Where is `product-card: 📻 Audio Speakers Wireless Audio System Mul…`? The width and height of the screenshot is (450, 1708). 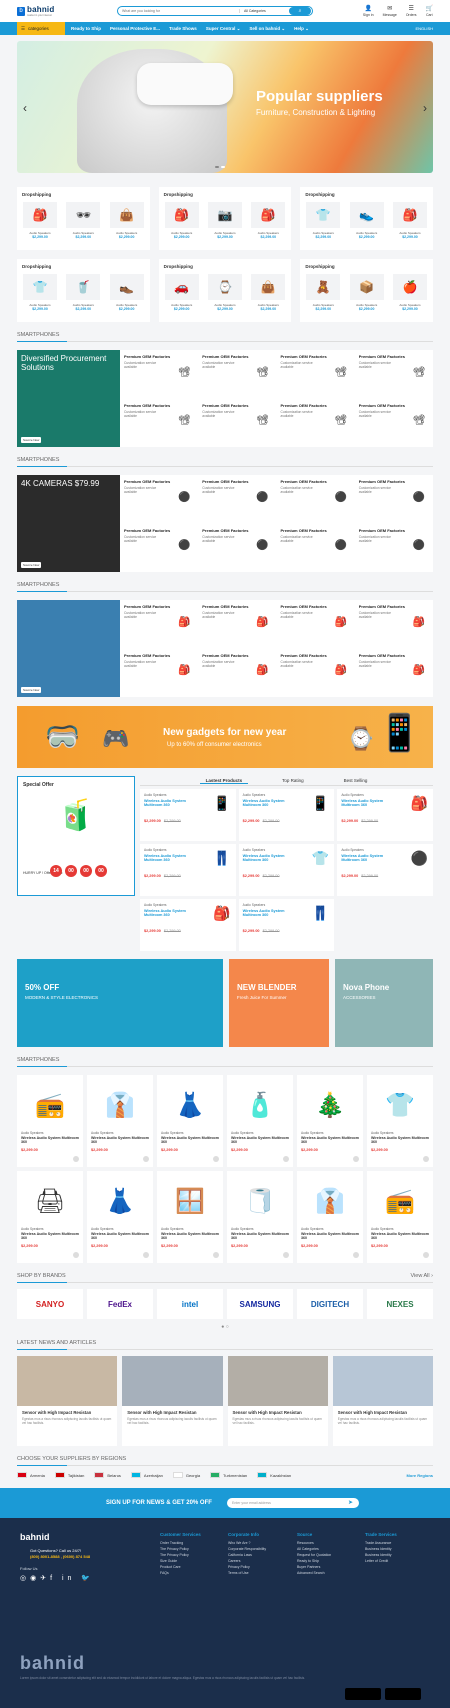
product-card: 📻 Audio Speakers Wireless Audio System Mul… is located at coordinates (400, 1217).